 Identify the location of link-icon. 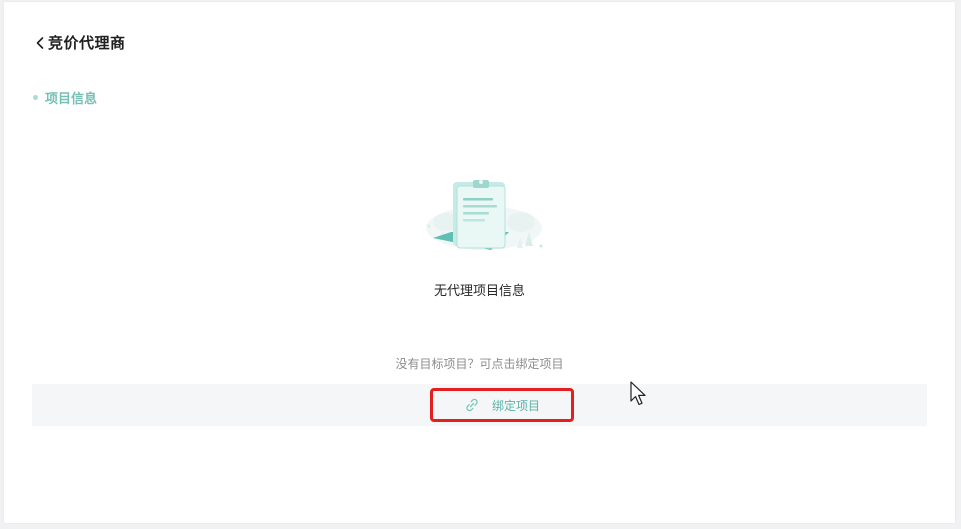
(472, 405).